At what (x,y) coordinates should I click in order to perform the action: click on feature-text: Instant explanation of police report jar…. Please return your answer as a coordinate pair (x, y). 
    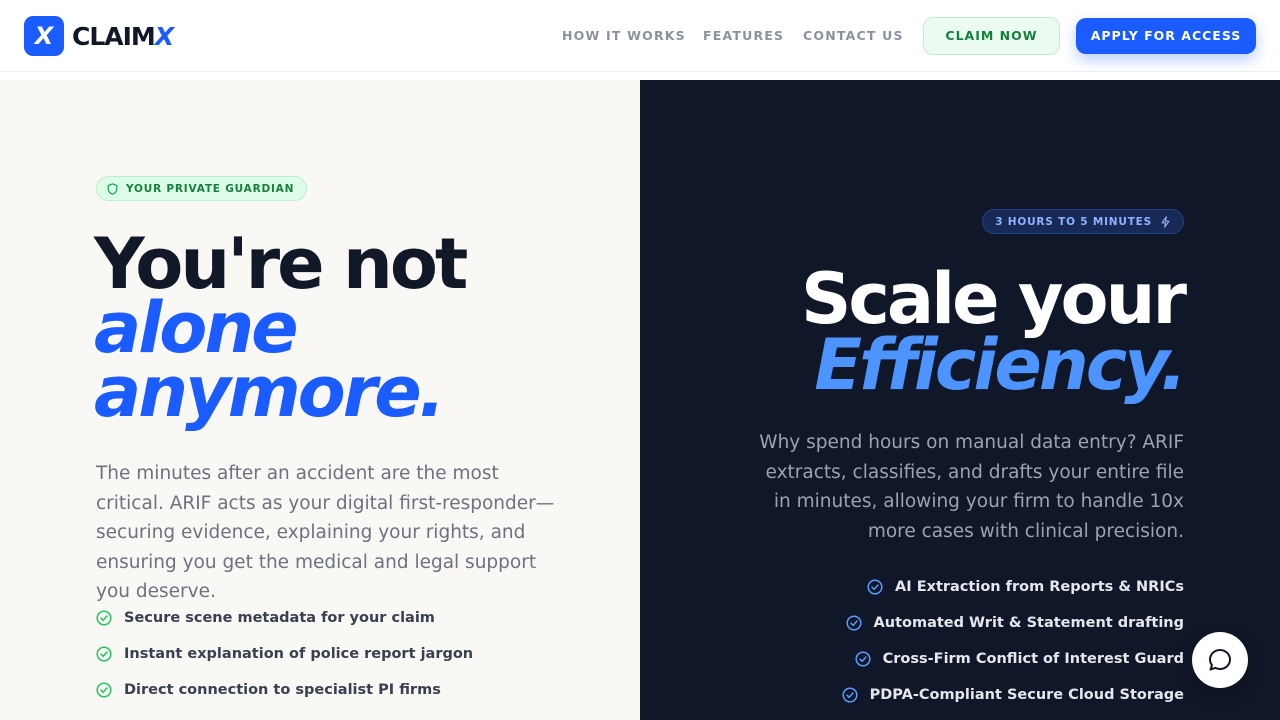
    Looking at the image, I should click on (299, 654).